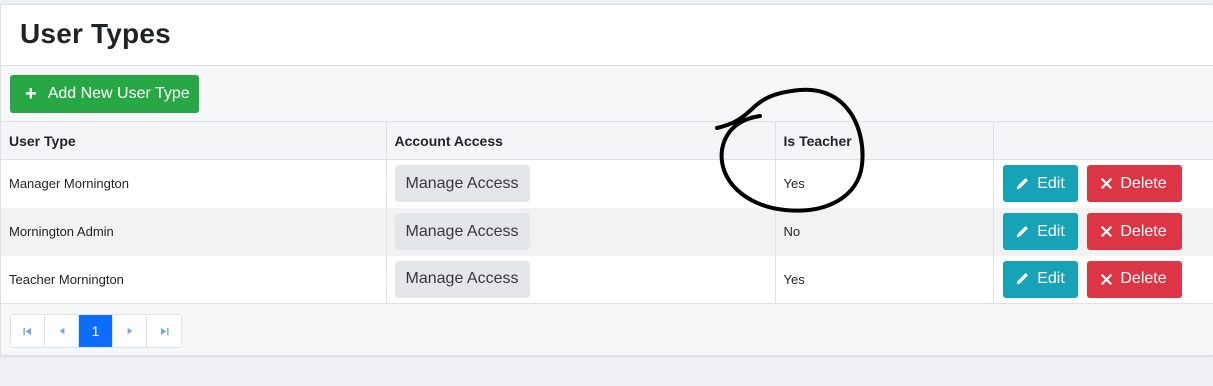 The height and width of the screenshot is (386, 1213). What do you see at coordinates (31, 94) in the screenshot?
I see `plus-icon: +` at bounding box center [31, 94].